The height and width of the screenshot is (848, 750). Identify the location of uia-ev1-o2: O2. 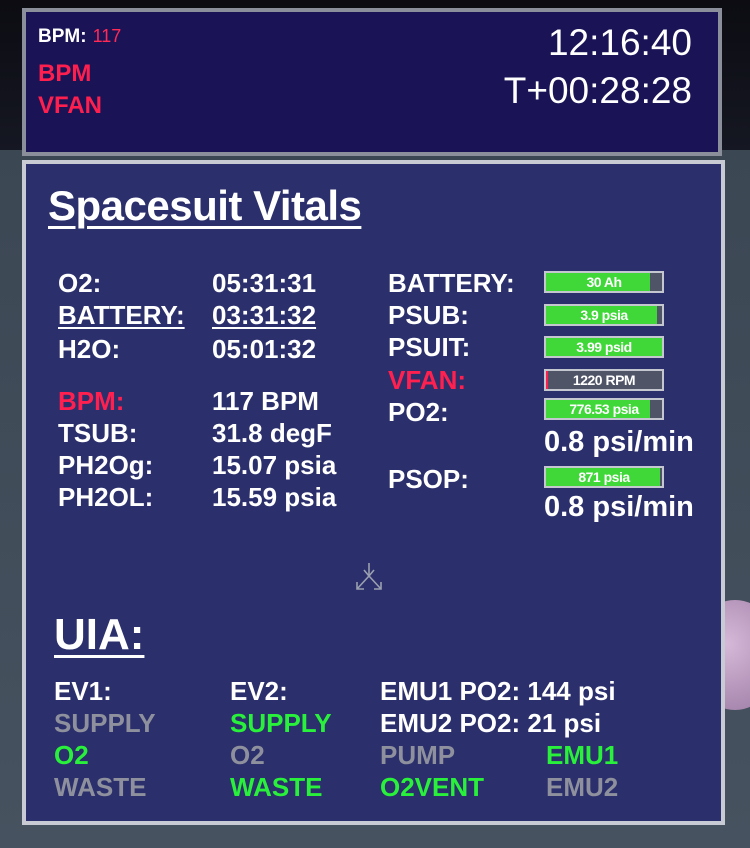
(71, 755).